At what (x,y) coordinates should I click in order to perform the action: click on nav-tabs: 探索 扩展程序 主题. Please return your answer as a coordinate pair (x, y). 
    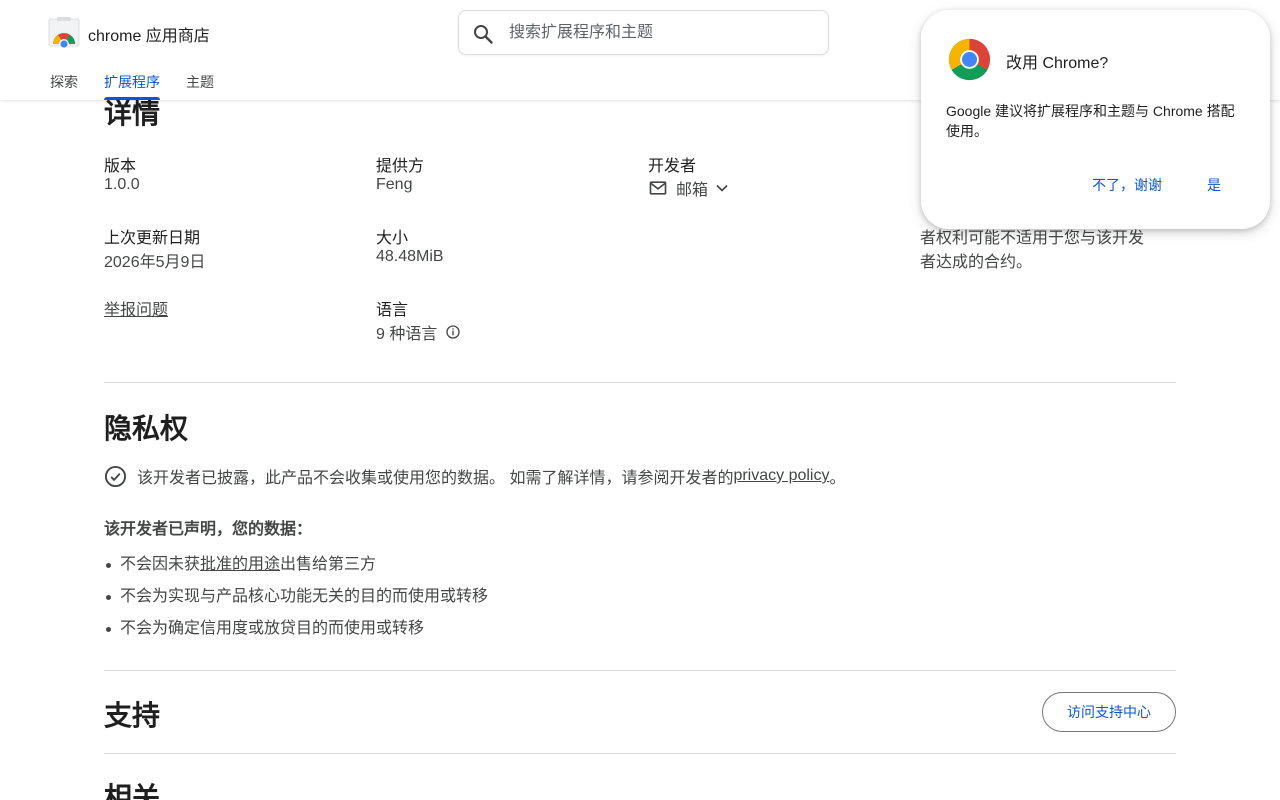
    Looking at the image, I should click on (145, 86).